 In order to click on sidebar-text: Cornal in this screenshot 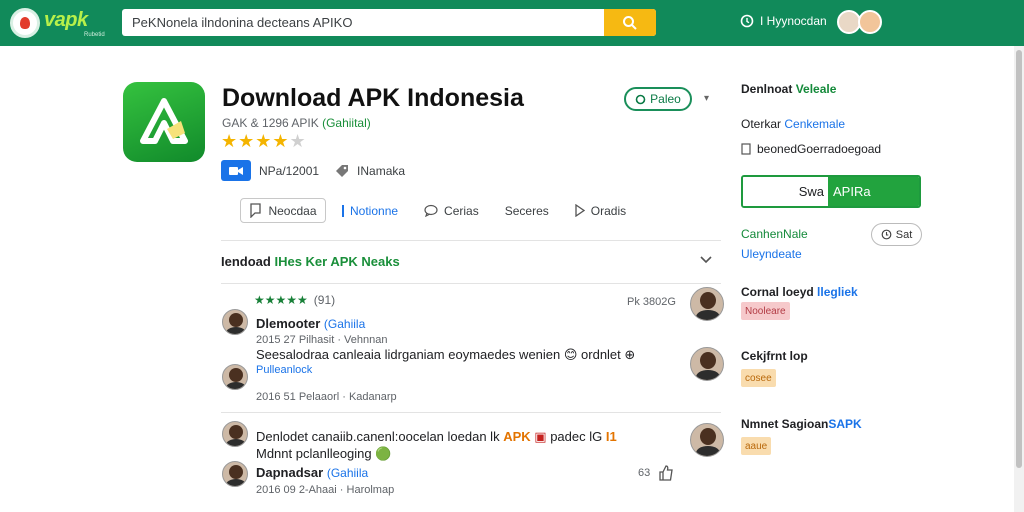, I will do `click(760, 292)`.